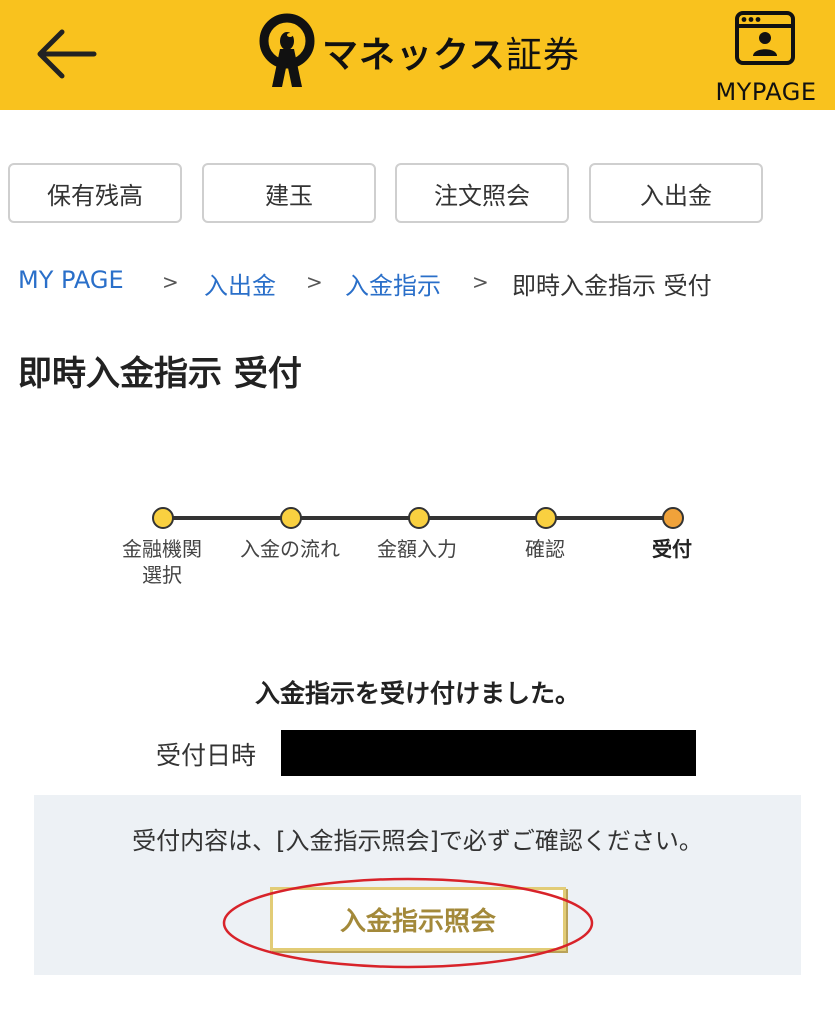  I want to click on step-label-amount-input: 金額入力, so click(417, 549).